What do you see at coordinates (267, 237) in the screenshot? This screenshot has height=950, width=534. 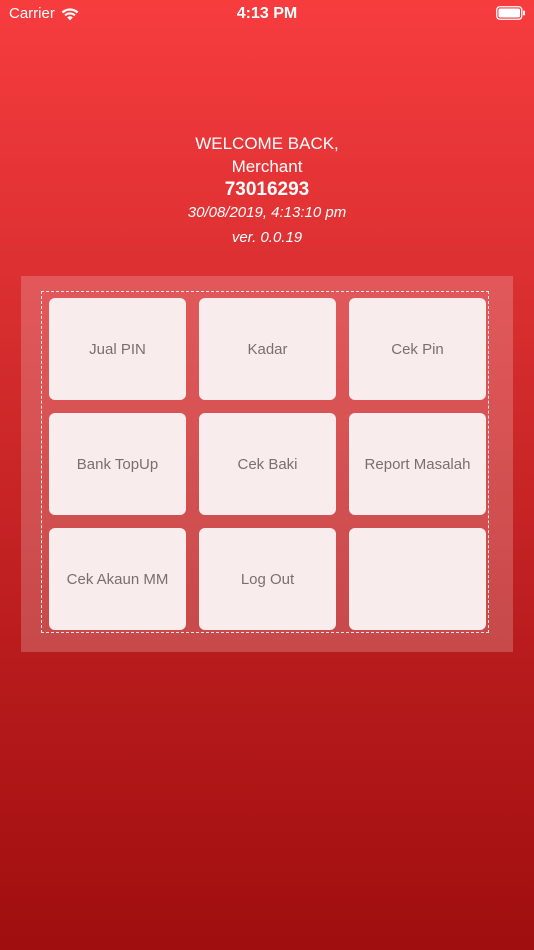 I see `app-version: ver. 0.0.19` at bounding box center [267, 237].